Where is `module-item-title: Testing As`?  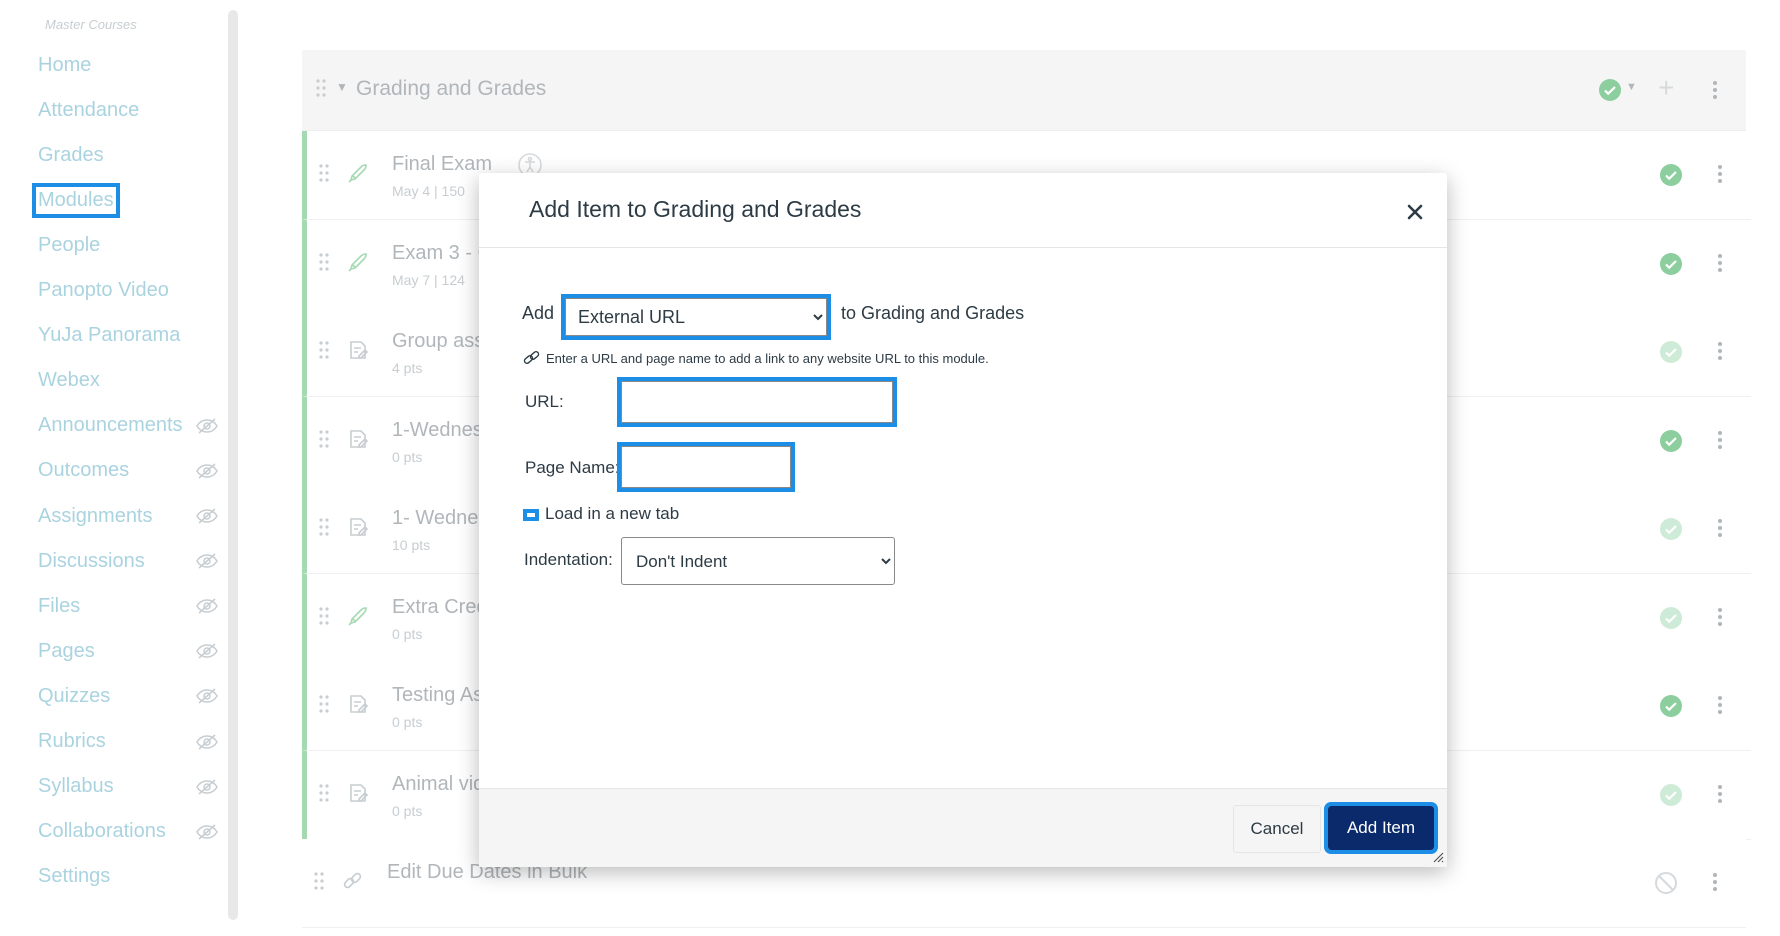
module-item-title: Testing As is located at coordinates (437, 695).